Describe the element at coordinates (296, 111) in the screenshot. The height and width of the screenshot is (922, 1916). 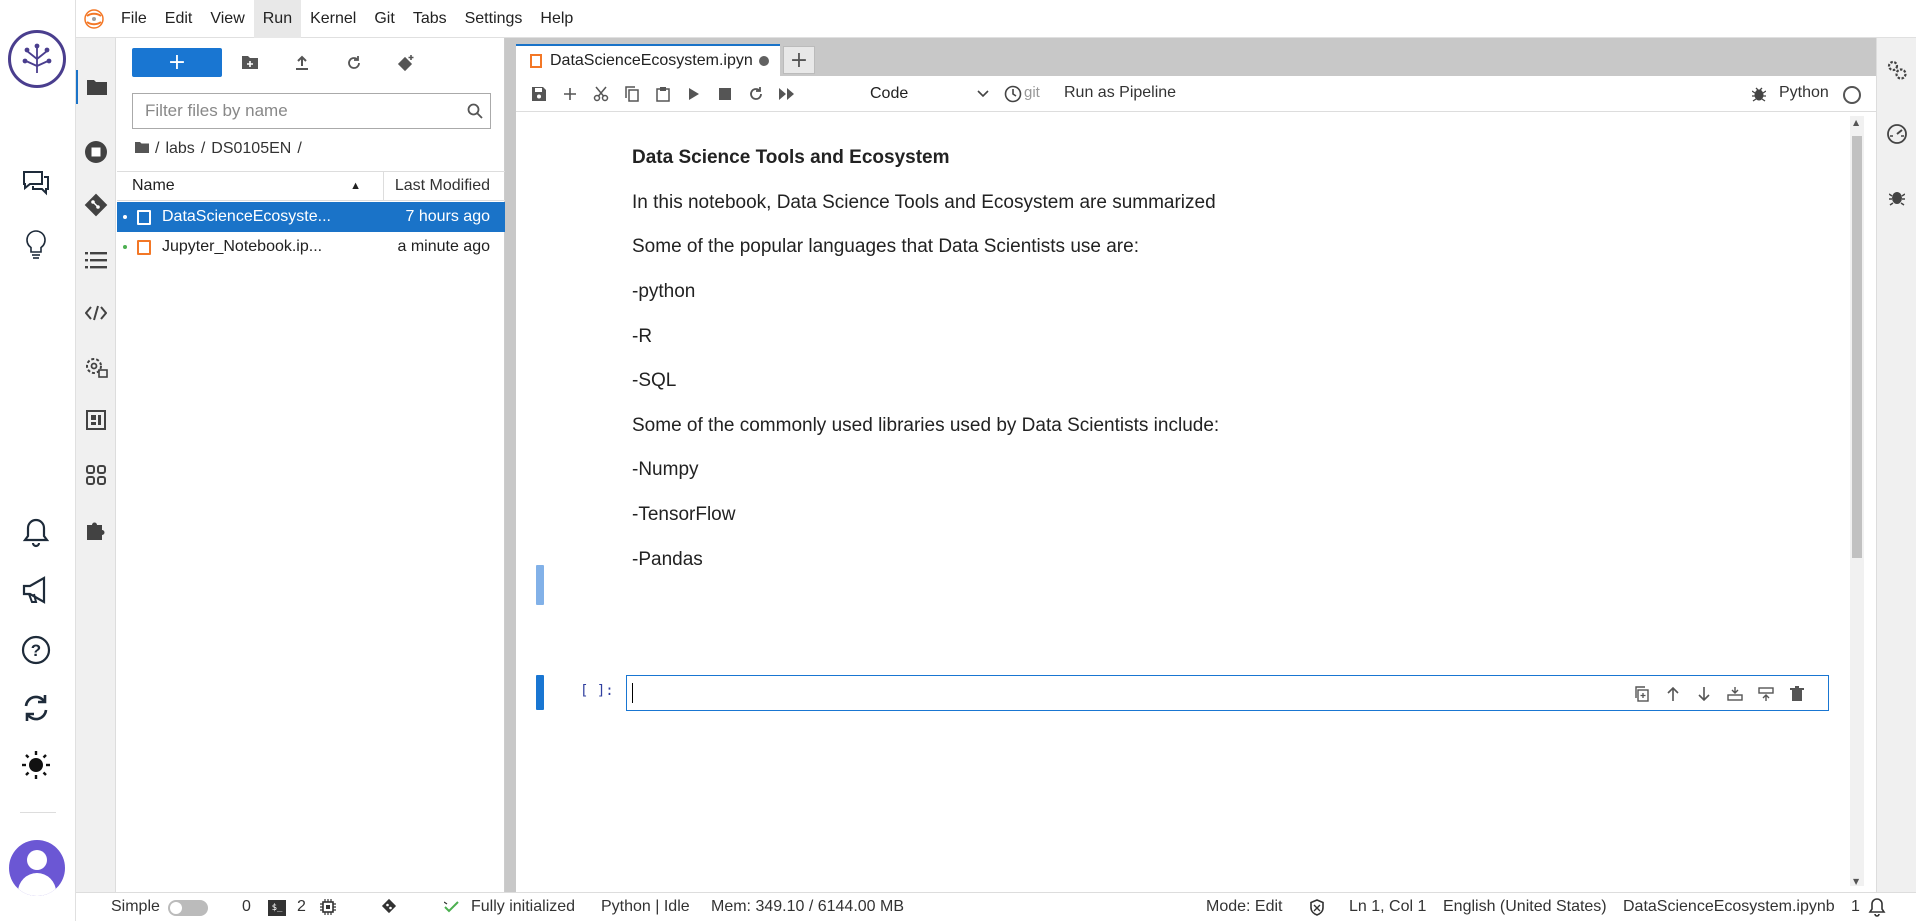
I see `filter-input` at that location.